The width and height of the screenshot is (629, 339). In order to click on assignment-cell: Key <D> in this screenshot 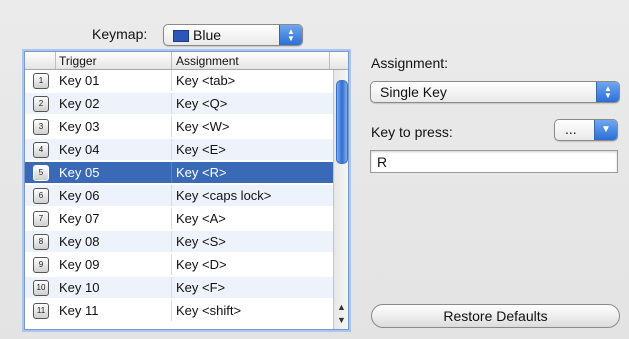, I will do `click(201, 264)`.